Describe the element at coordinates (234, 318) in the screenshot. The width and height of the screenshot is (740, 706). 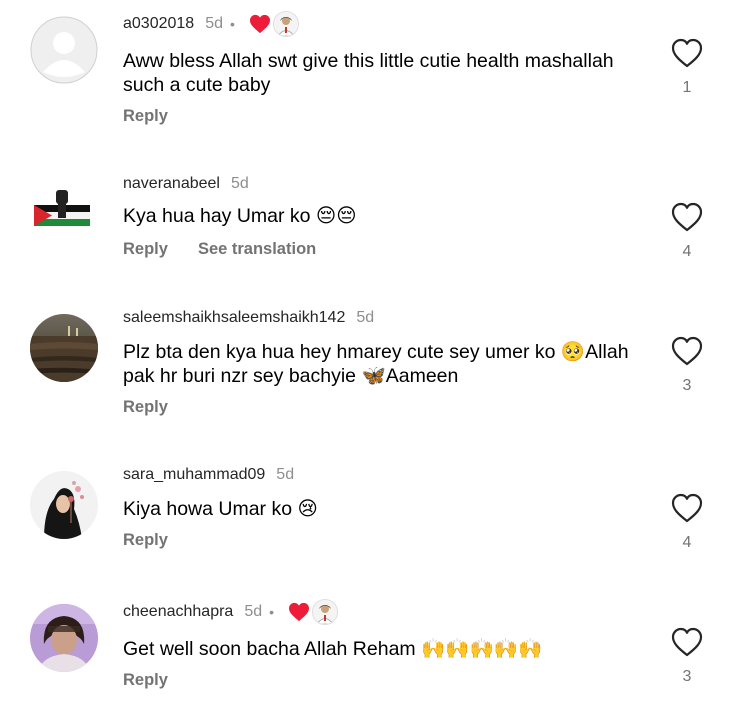
I see `username: saleemshaikhsaleemshaikh142` at that location.